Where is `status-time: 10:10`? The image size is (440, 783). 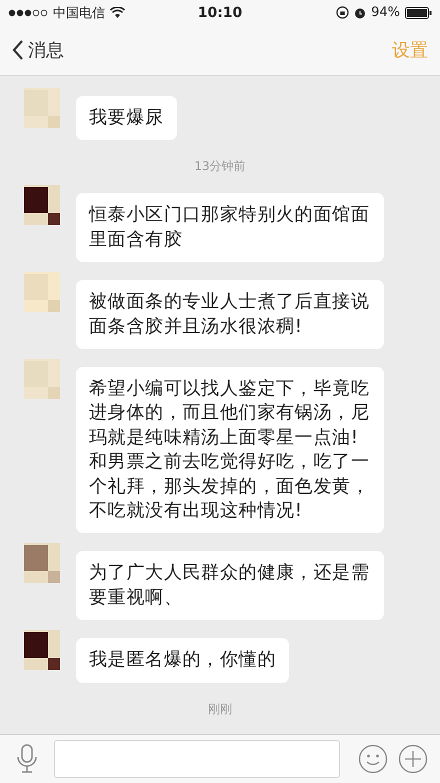 status-time: 10:10 is located at coordinates (220, 12).